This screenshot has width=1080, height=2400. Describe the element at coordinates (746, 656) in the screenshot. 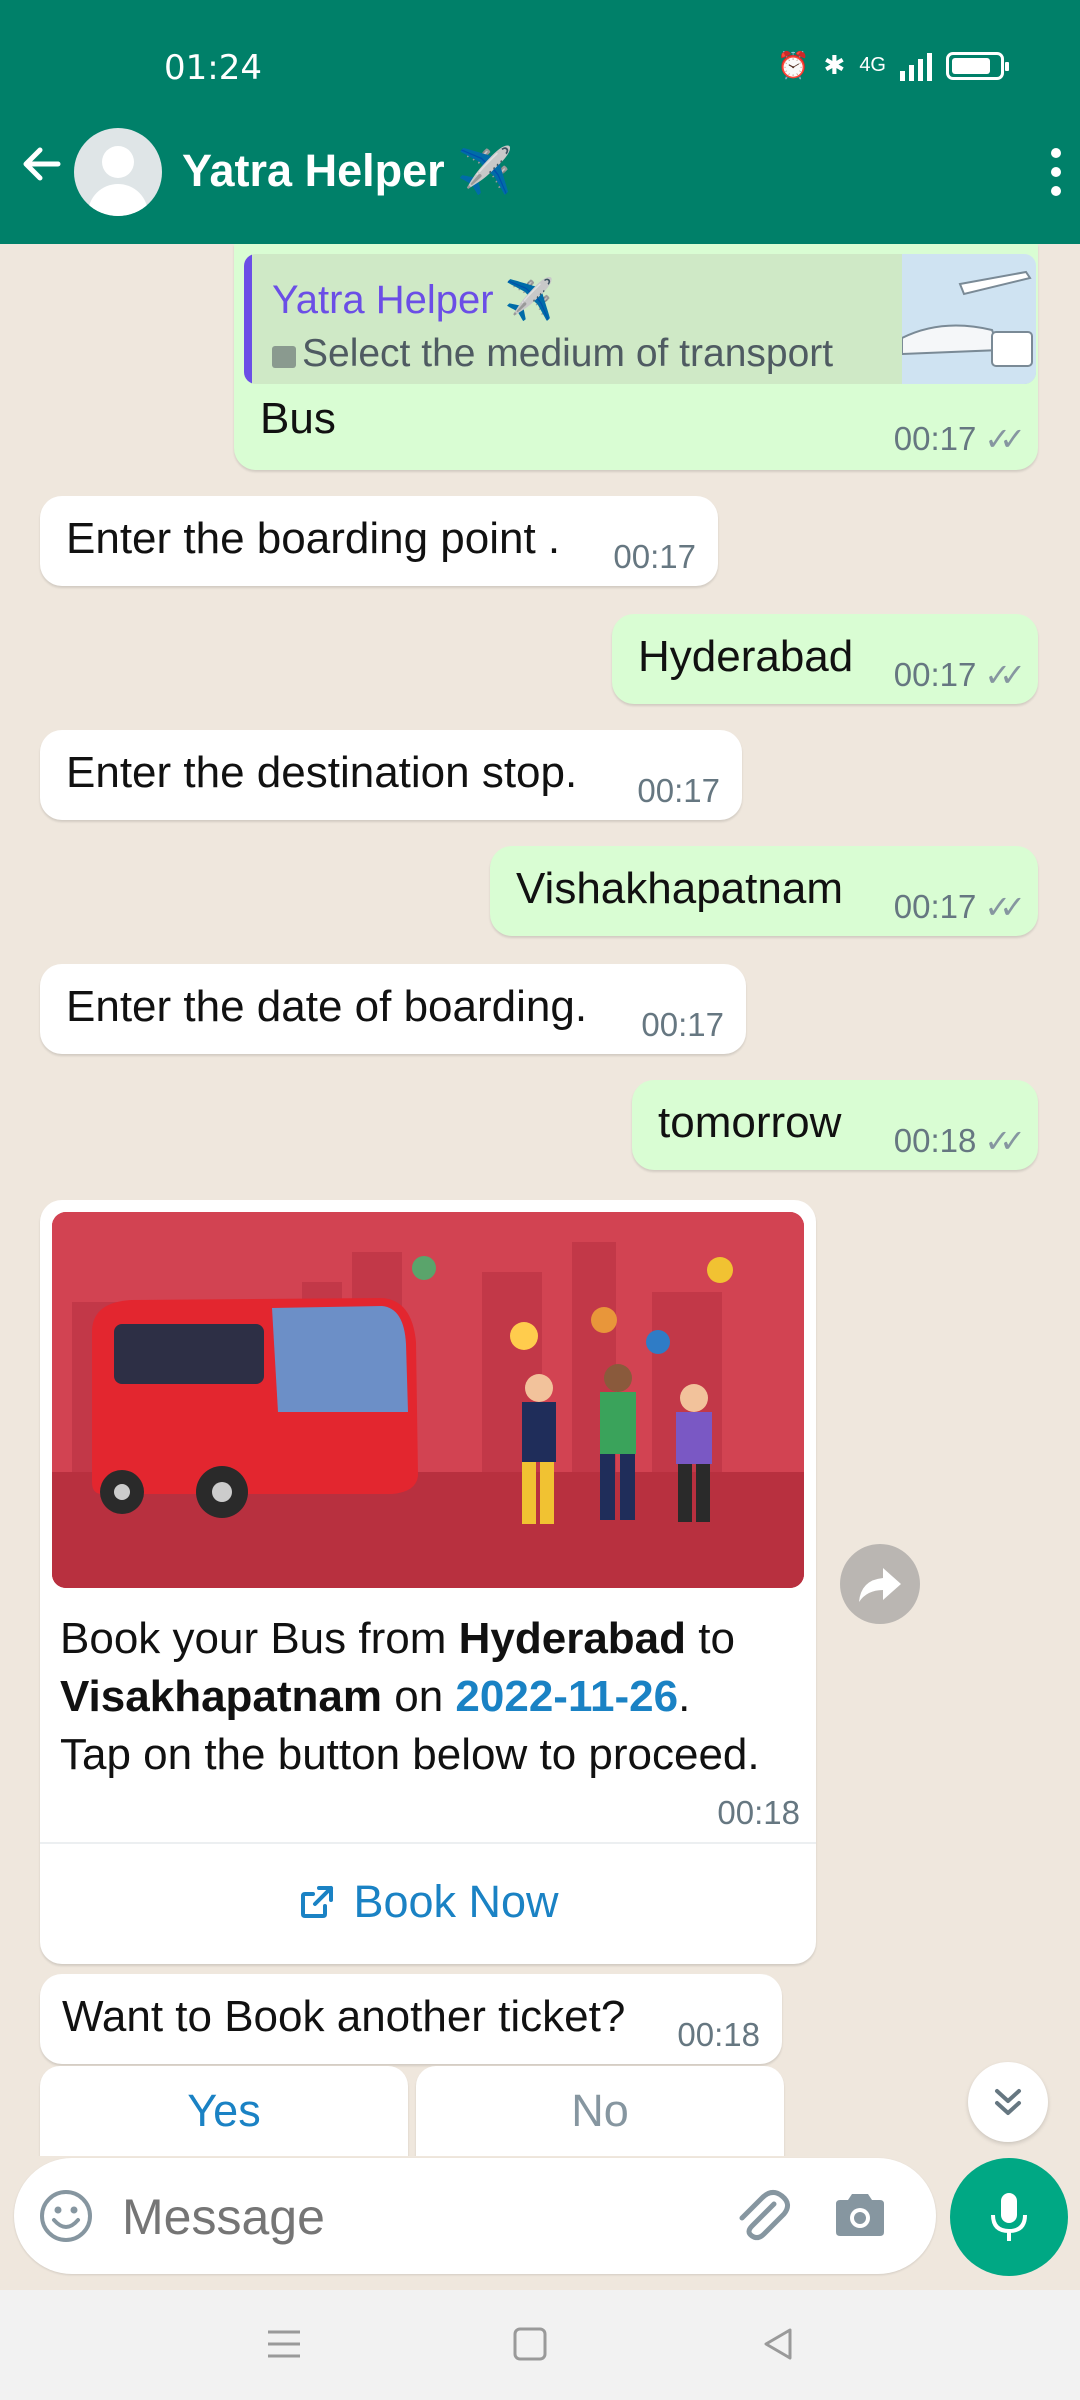

I see `message-text: Hyderabad` at that location.